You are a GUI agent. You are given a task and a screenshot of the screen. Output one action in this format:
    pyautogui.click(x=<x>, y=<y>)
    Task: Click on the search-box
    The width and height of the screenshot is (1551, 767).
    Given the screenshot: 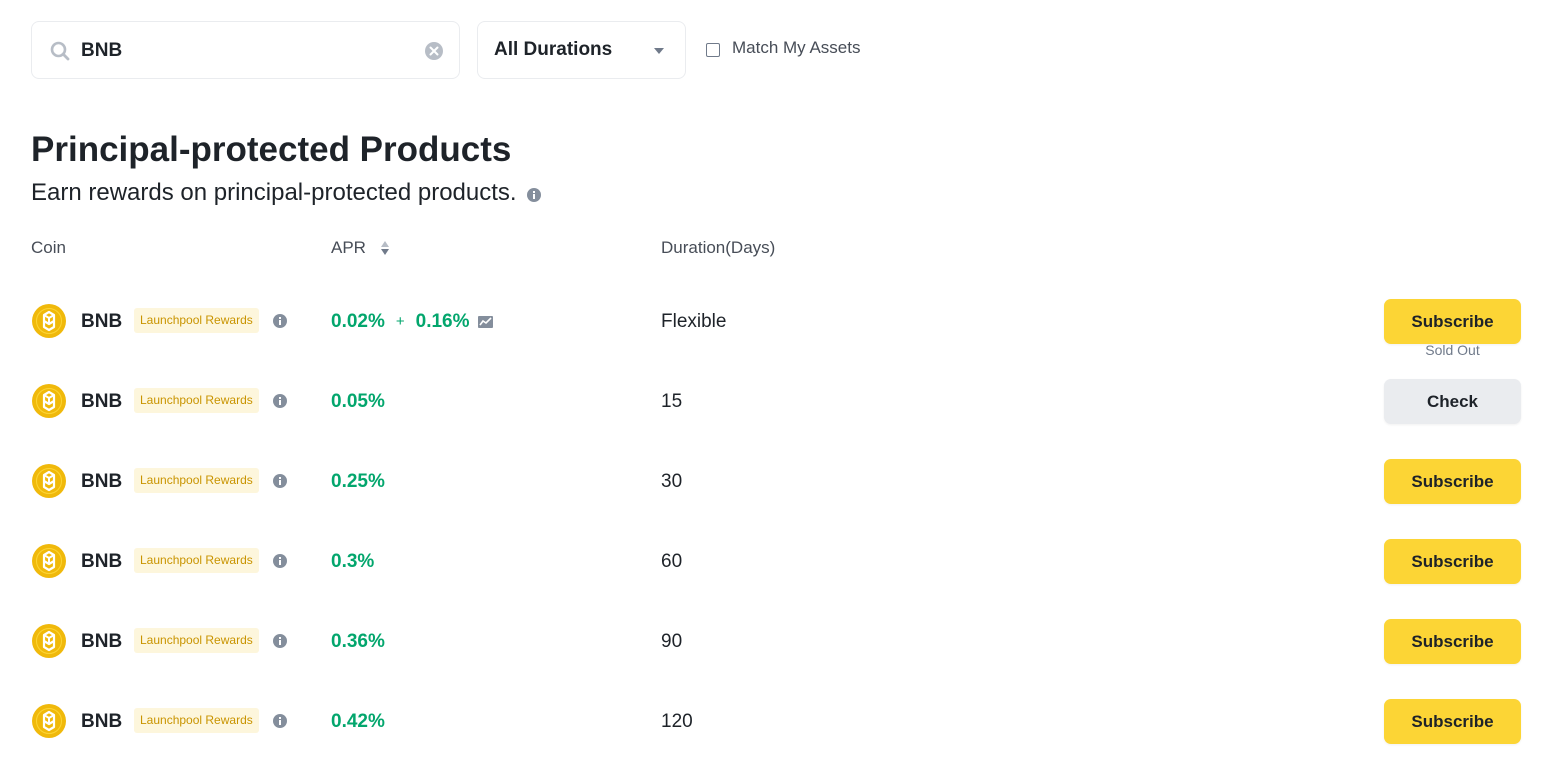 What is the action you would take?
    pyautogui.click(x=245, y=50)
    